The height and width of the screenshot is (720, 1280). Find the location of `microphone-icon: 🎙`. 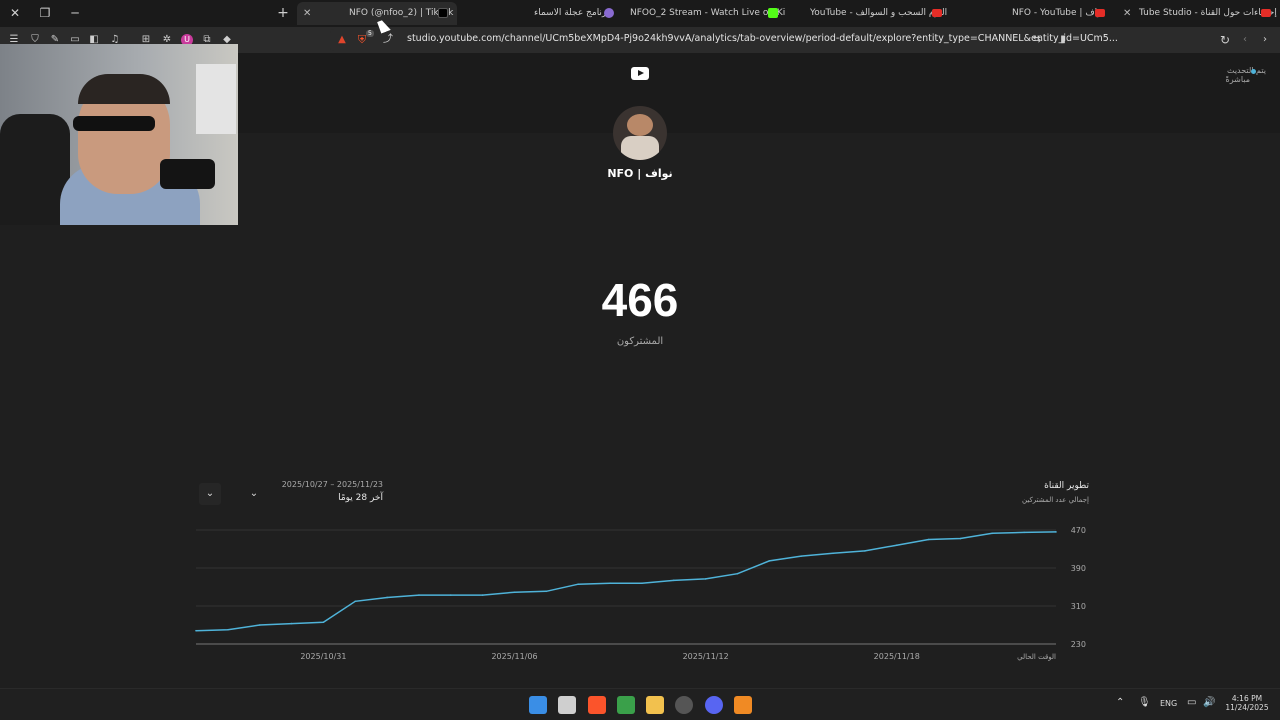

microphone-icon: 🎙 is located at coordinates (1144, 702).